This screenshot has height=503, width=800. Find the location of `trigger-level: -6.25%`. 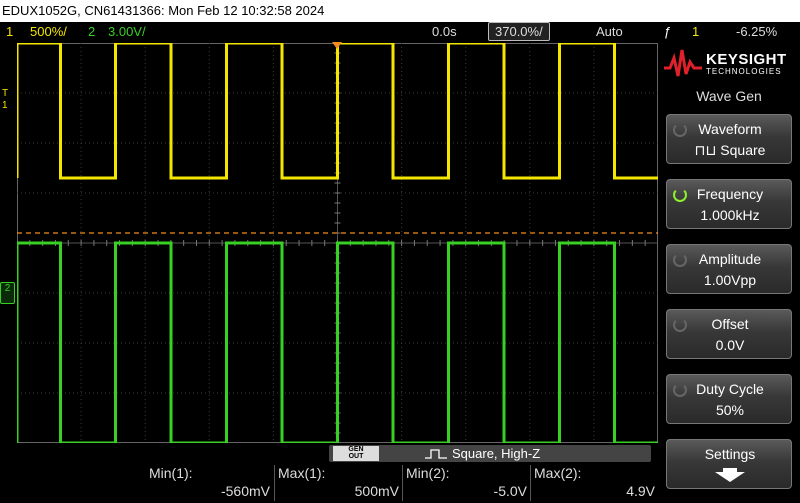

trigger-level: -6.25% is located at coordinates (756, 32).